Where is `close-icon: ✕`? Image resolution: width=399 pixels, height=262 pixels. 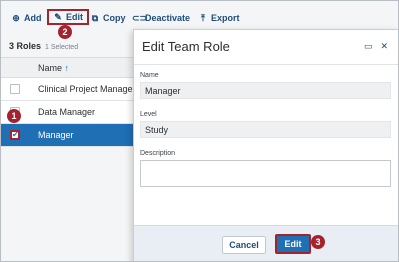
close-icon: ✕ is located at coordinates (384, 46).